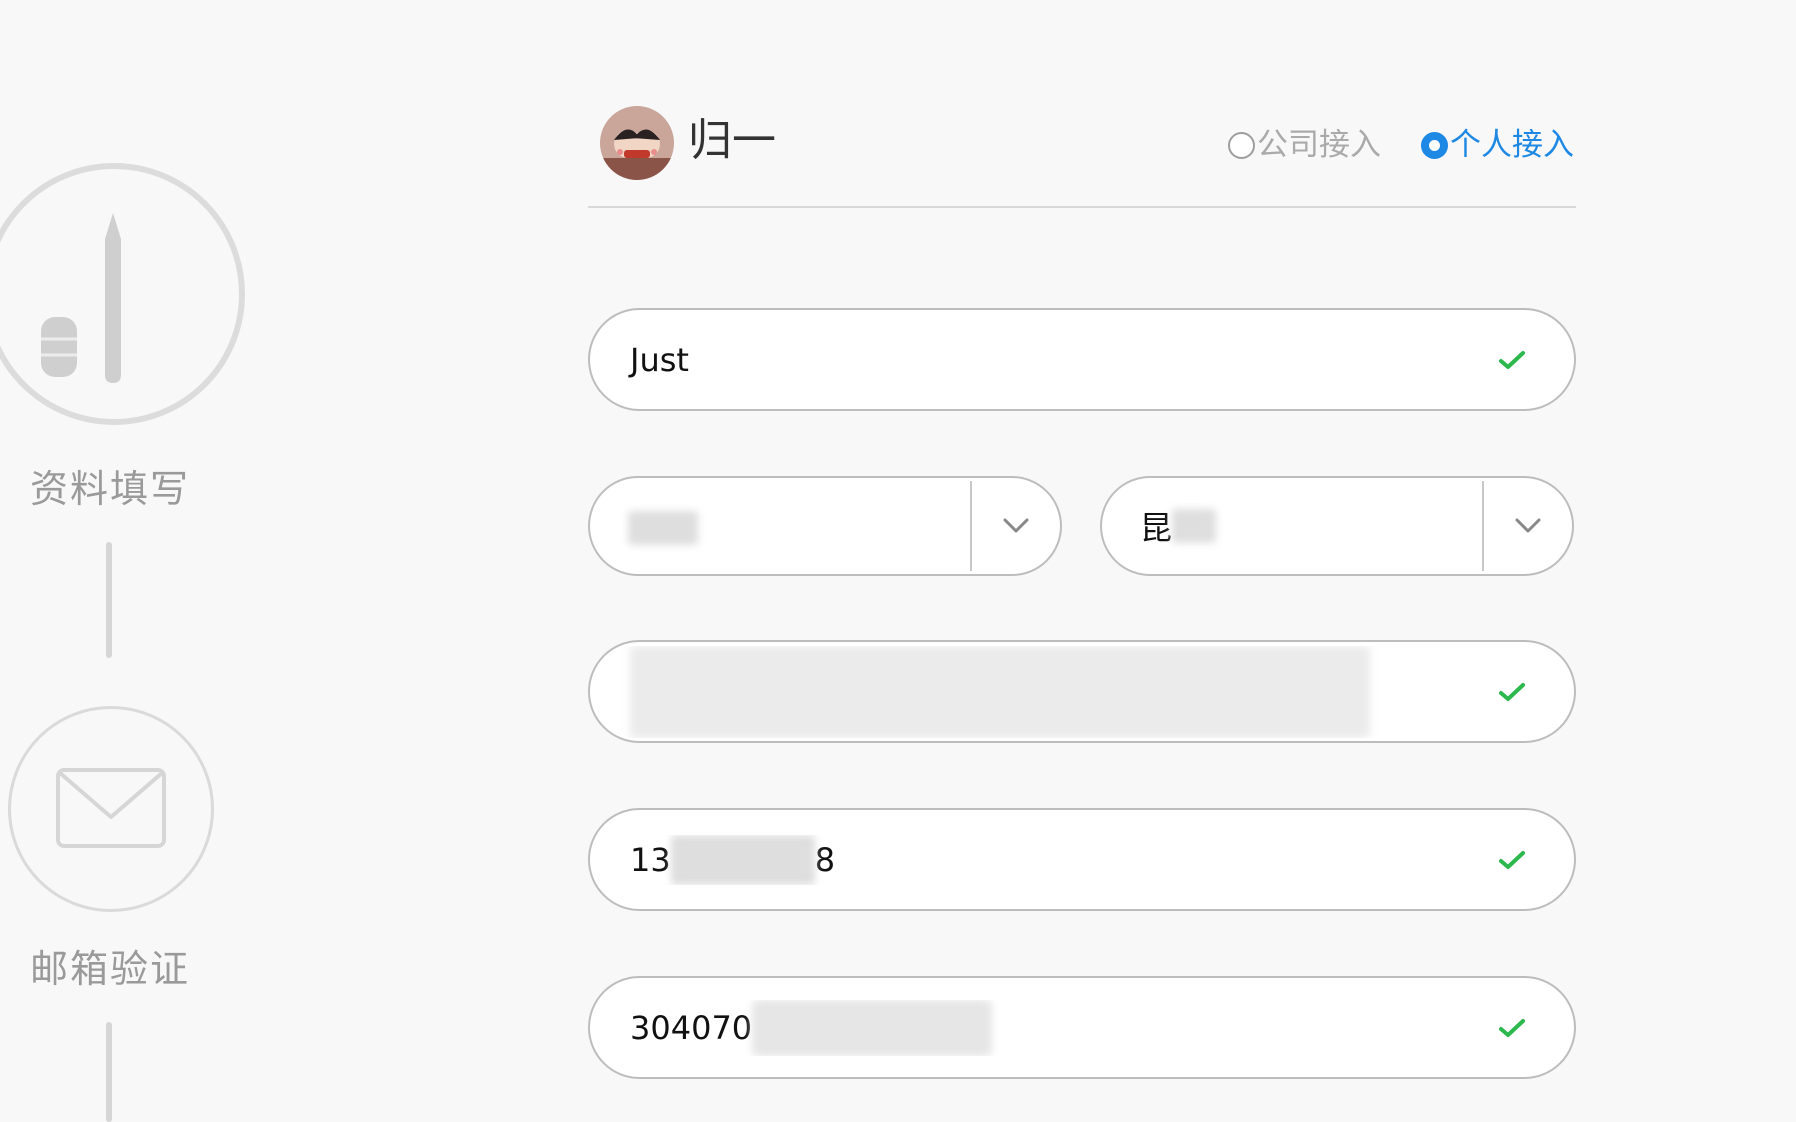 The image size is (1796, 1122). I want to click on address-field, so click(1082, 691).